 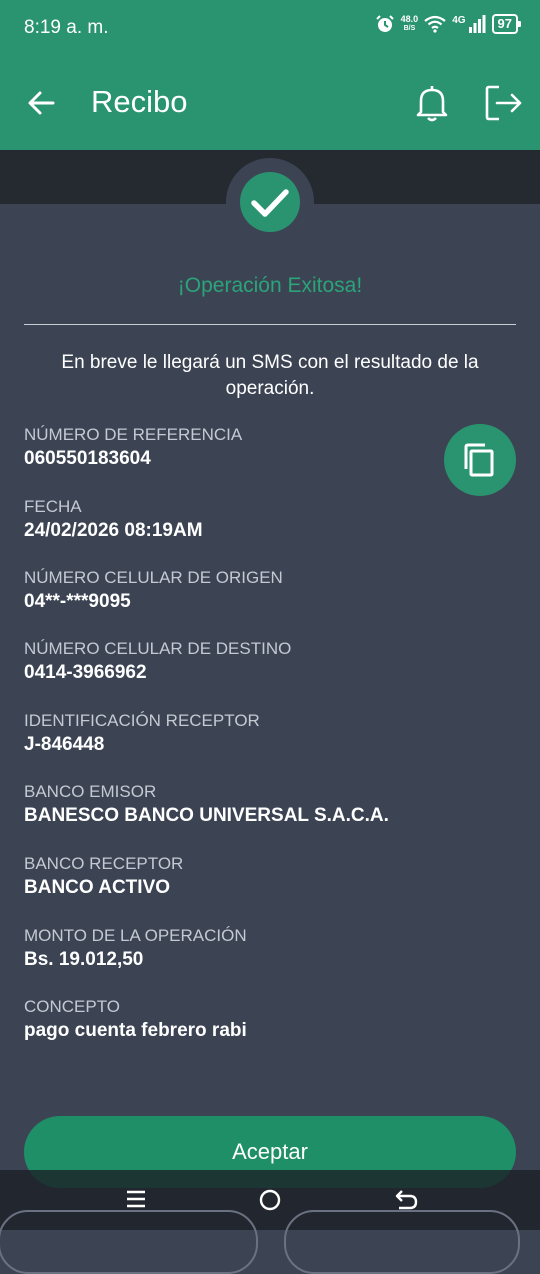 What do you see at coordinates (153, 577) in the screenshot?
I see `field-label: NÚMERO CELULAR DE ORIGEN` at bounding box center [153, 577].